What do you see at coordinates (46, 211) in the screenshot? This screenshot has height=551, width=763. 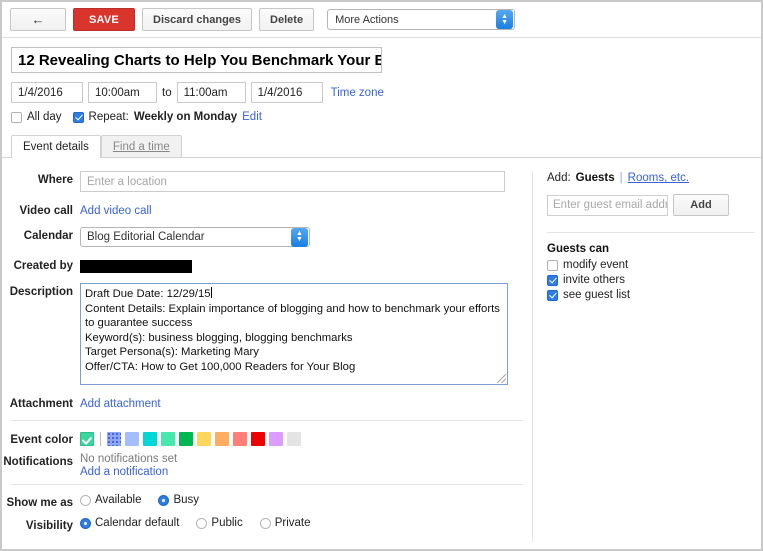 I see `video-call-label: Video call` at bounding box center [46, 211].